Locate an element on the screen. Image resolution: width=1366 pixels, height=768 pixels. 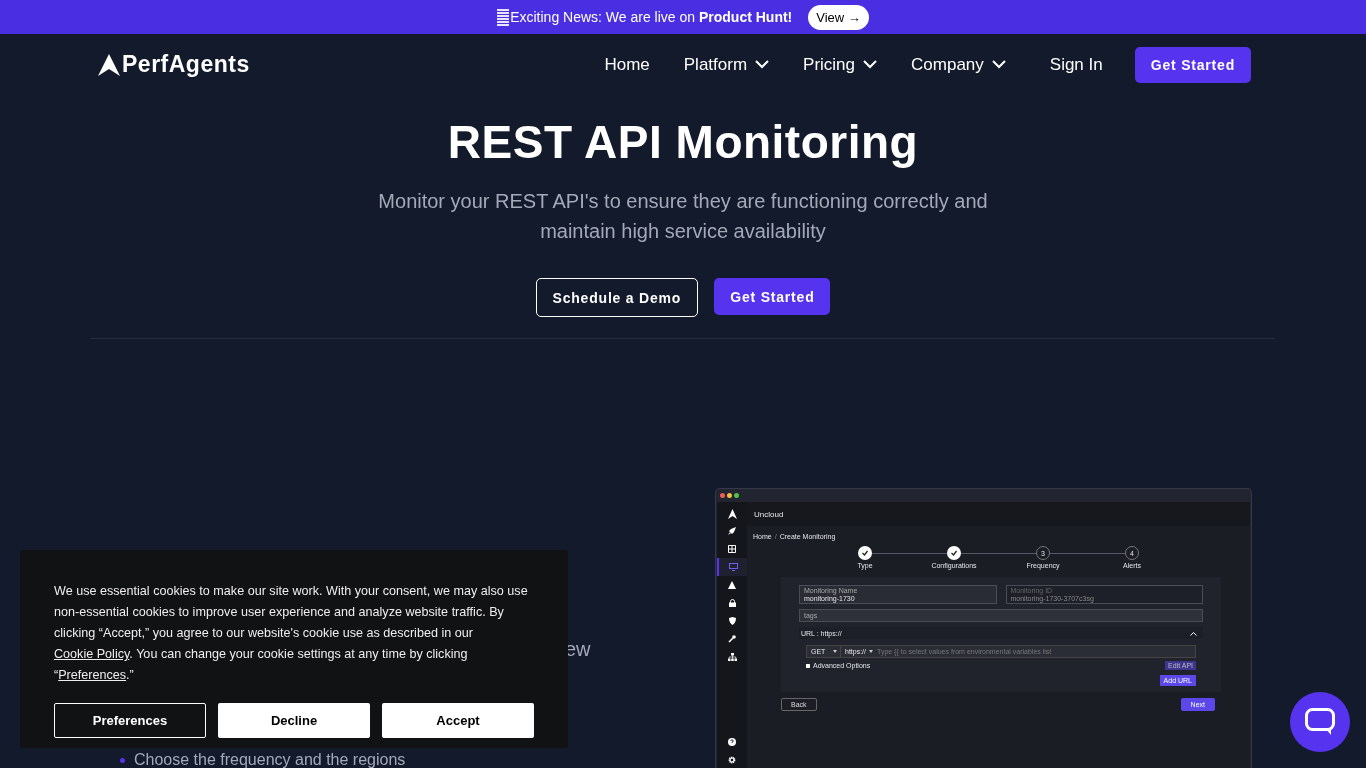
nav-item: Pricing is located at coordinates (840, 64).